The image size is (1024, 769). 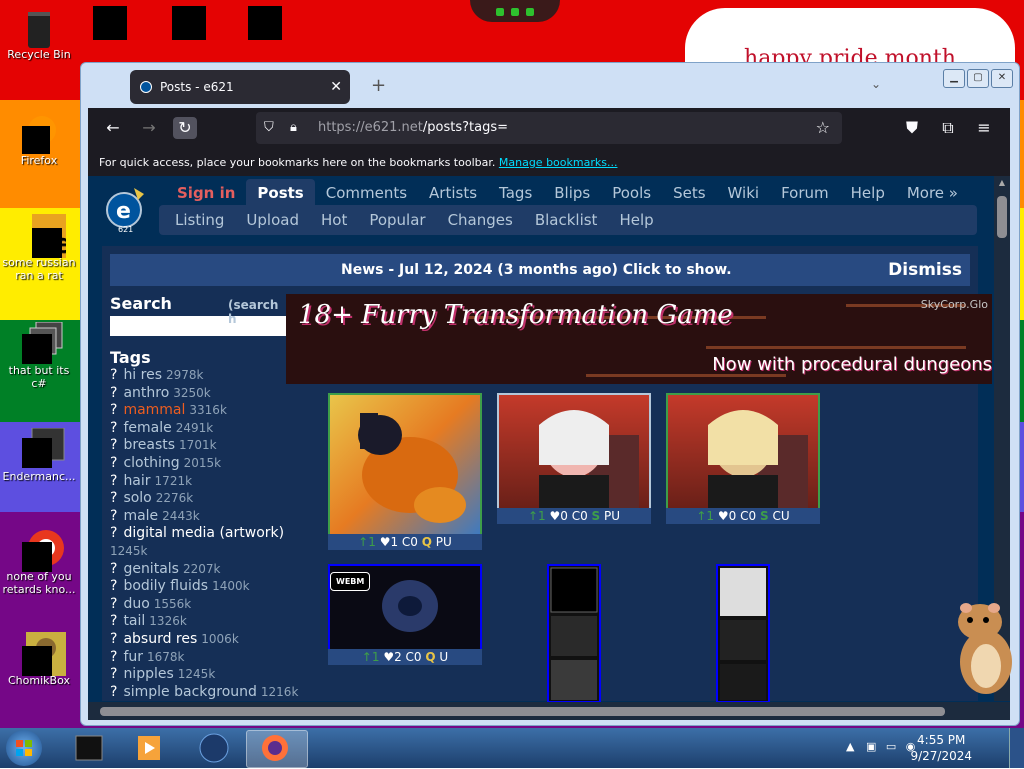 I want to click on post-image: WEBM, so click(x=405, y=606).